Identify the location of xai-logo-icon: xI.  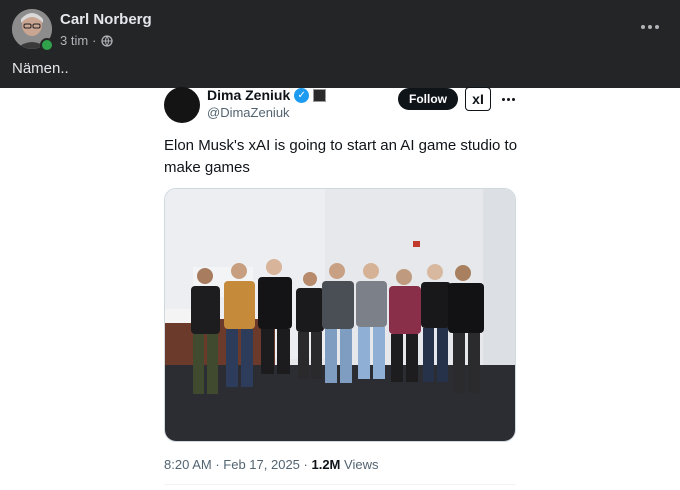
(478, 99).